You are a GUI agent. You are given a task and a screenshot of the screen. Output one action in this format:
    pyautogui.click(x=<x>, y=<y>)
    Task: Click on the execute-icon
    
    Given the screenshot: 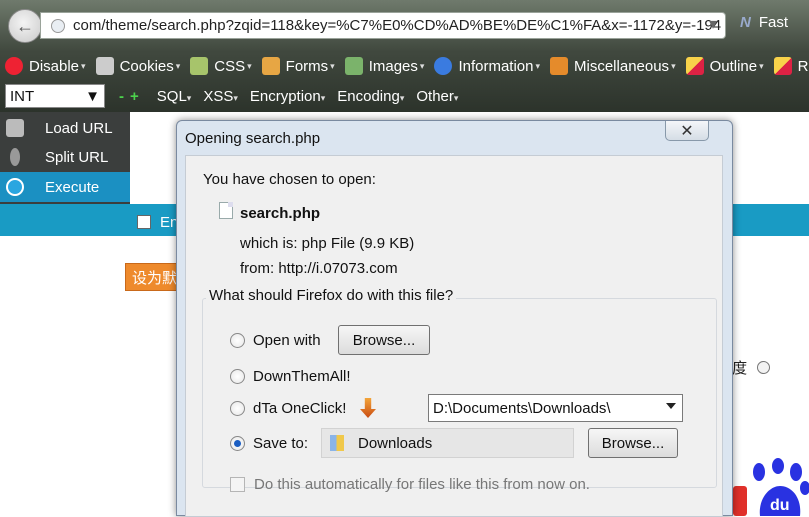 What is the action you would take?
    pyautogui.click(x=15, y=187)
    